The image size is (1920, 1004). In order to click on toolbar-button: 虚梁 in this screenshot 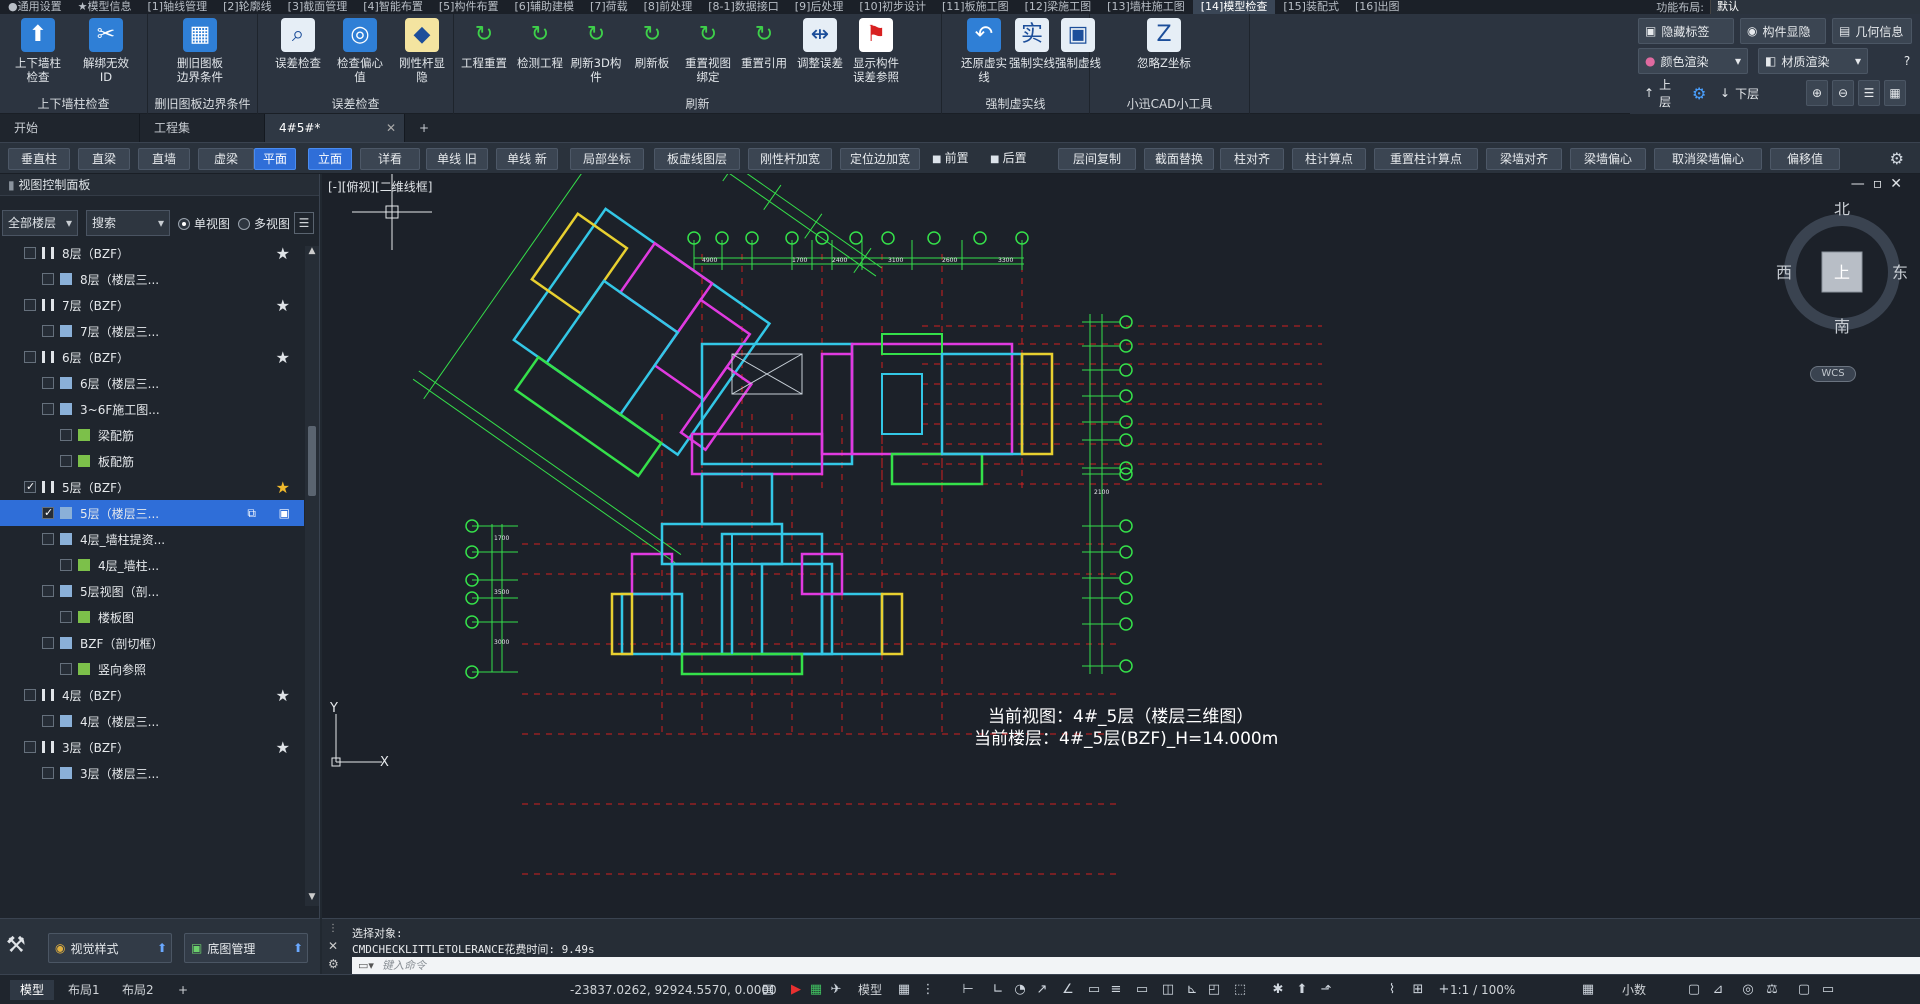, I will do `click(226, 159)`.